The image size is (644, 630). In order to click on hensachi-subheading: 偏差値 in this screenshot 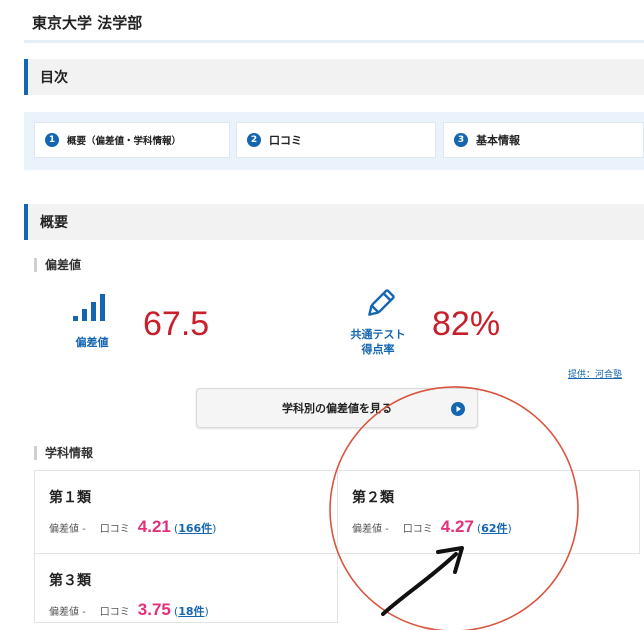, I will do `click(57, 265)`.